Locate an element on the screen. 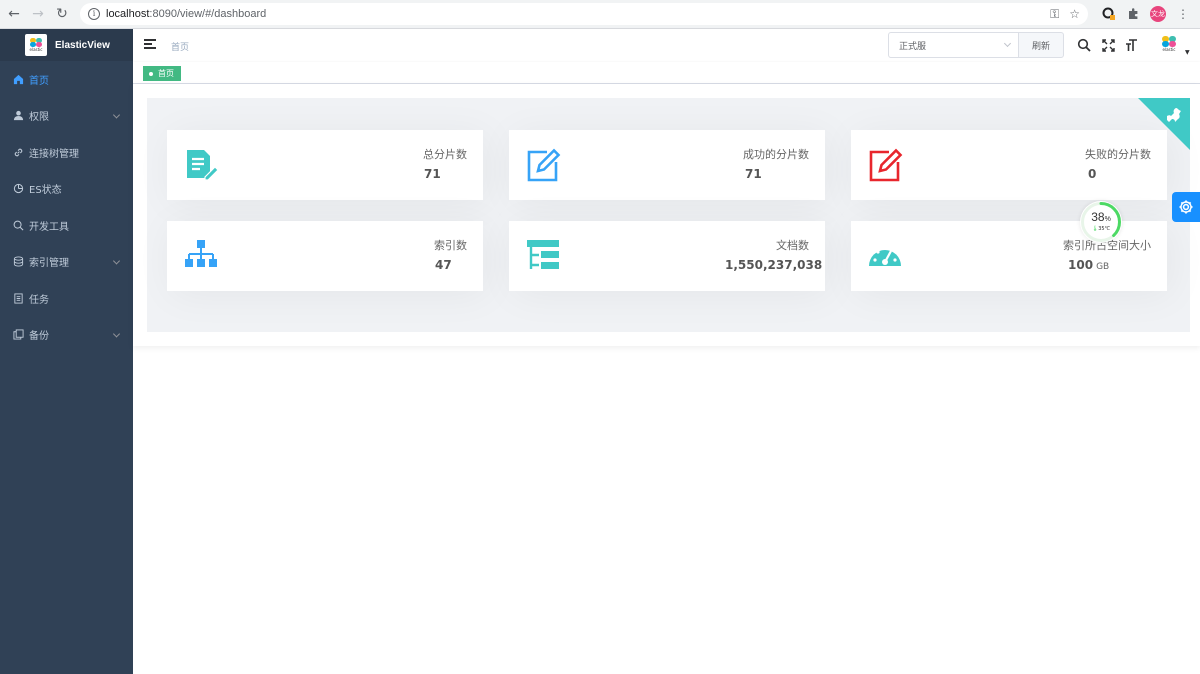 This screenshot has height=674, width=1200. card-success-shards: 成功的分片数 71 is located at coordinates (667, 165).